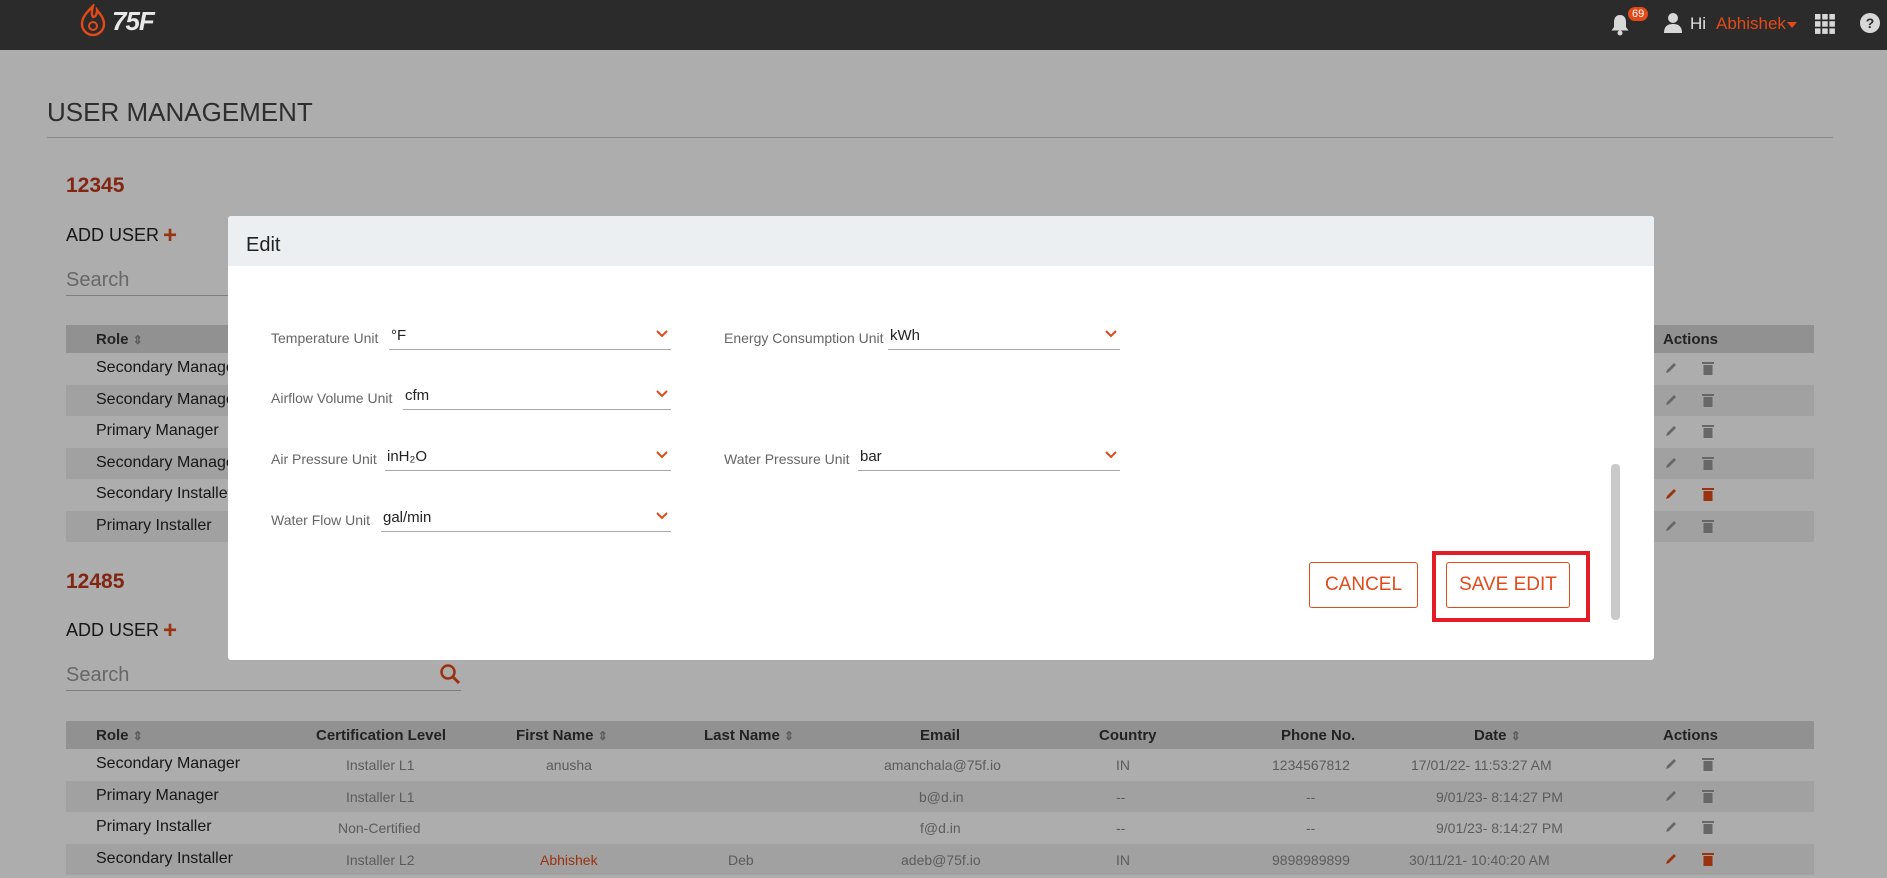 This screenshot has width=1887, height=878. I want to click on scrollbar, so click(1615, 542).